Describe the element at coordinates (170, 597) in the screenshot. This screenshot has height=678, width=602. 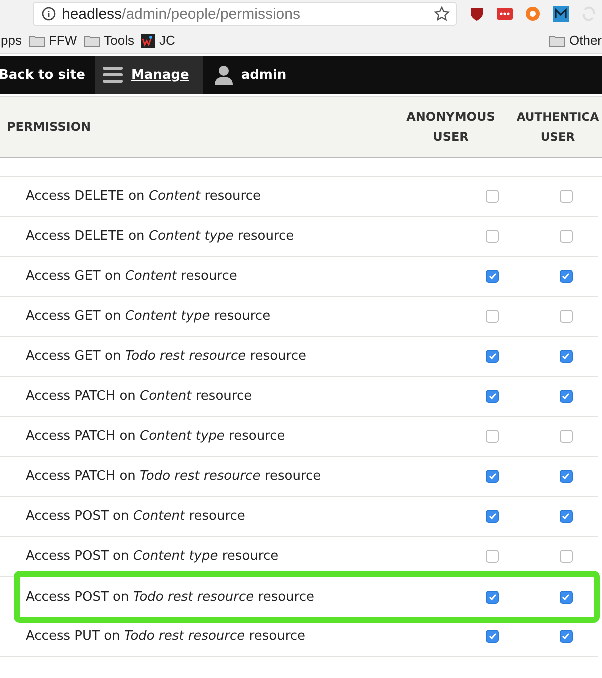
I see `permission-label: Access POST on Todo rest resource resource` at that location.